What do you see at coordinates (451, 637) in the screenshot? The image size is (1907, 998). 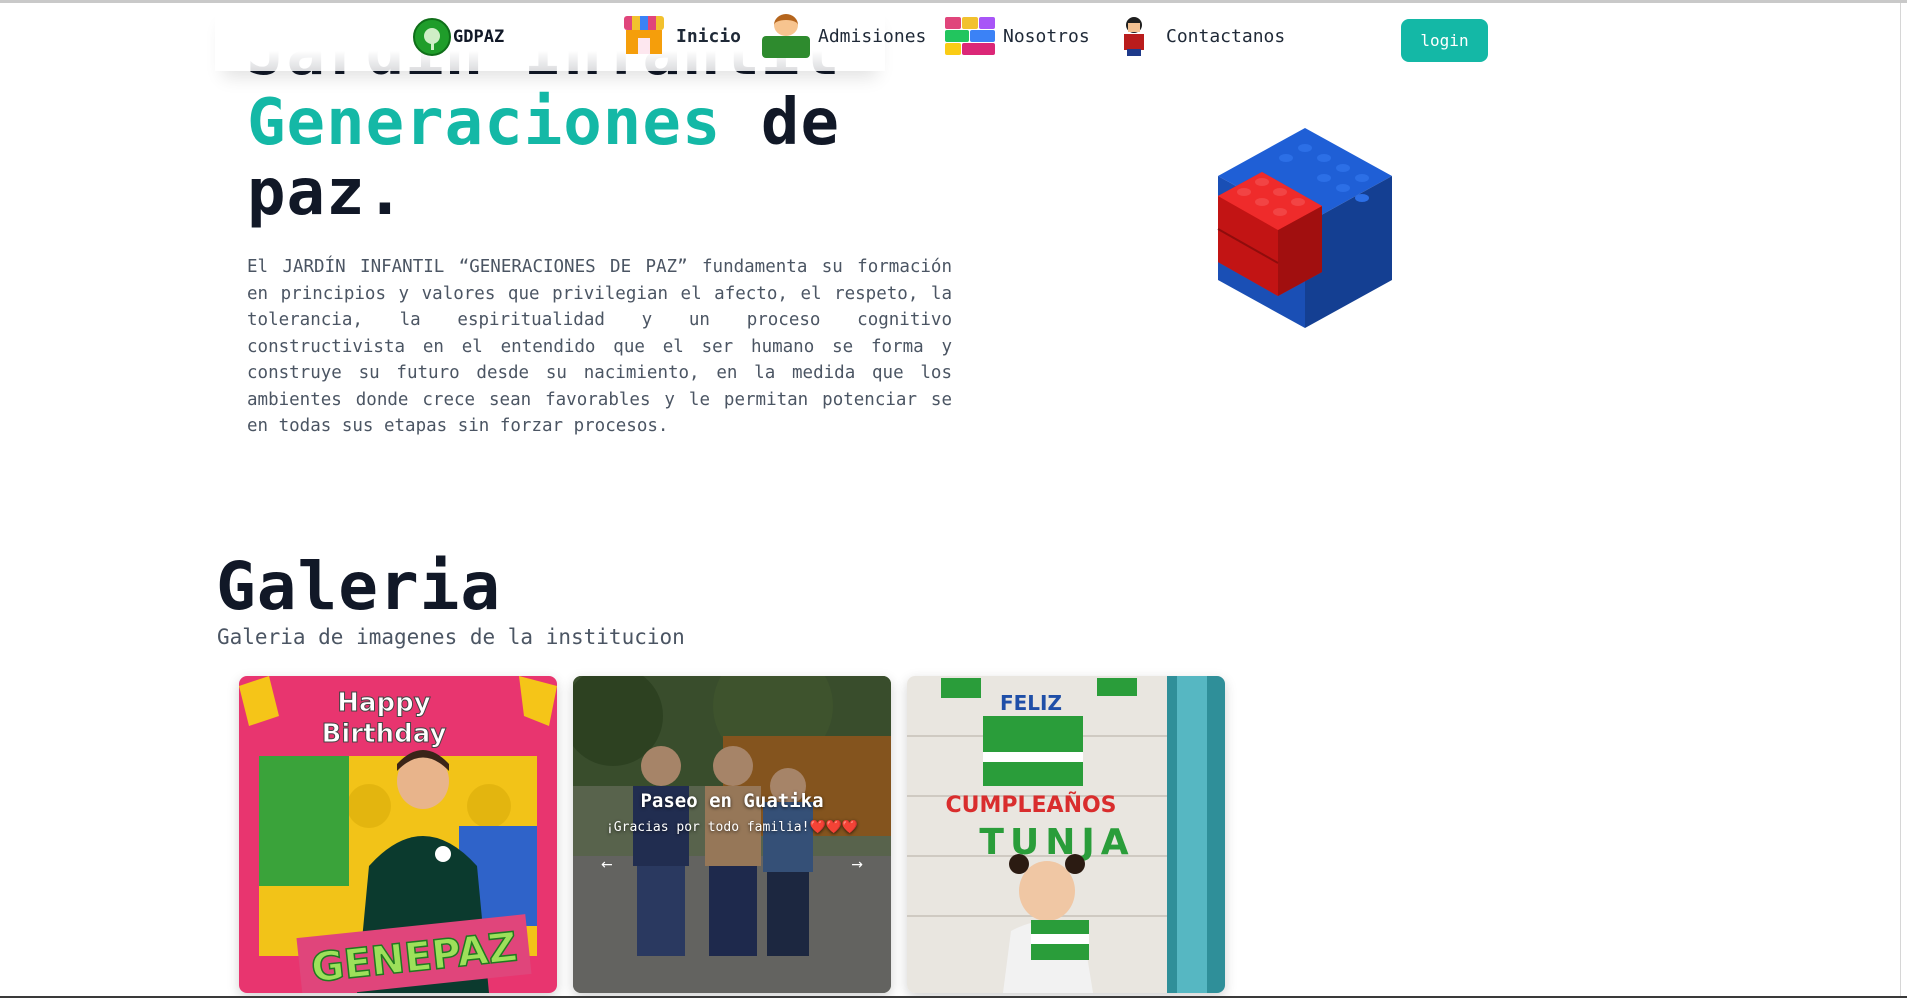 I see `gallery-subtitle: Galeria de imagenes de la institucion` at bounding box center [451, 637].